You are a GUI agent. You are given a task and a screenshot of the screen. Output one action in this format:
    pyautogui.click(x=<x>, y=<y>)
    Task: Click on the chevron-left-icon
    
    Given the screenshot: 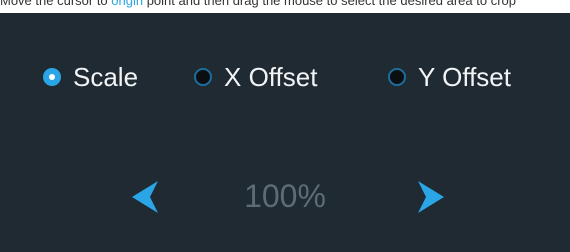 What is the action you would take?
    pyautogui.click(x=145, y=197)
    